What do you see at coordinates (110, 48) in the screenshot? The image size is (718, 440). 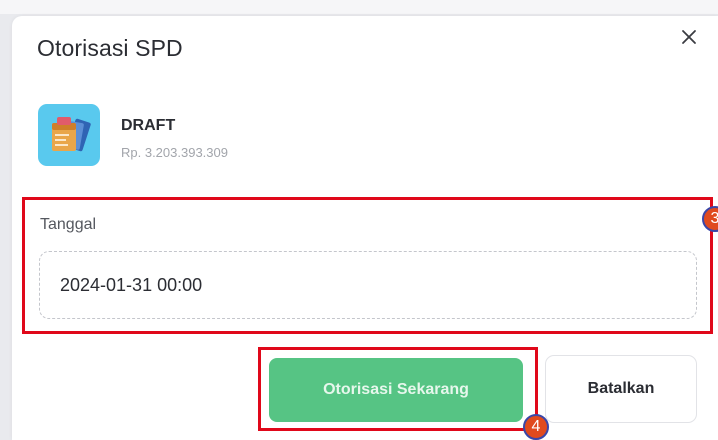 I see `modal-title: Otorisasi SPD` at bounding box center [110, 48].